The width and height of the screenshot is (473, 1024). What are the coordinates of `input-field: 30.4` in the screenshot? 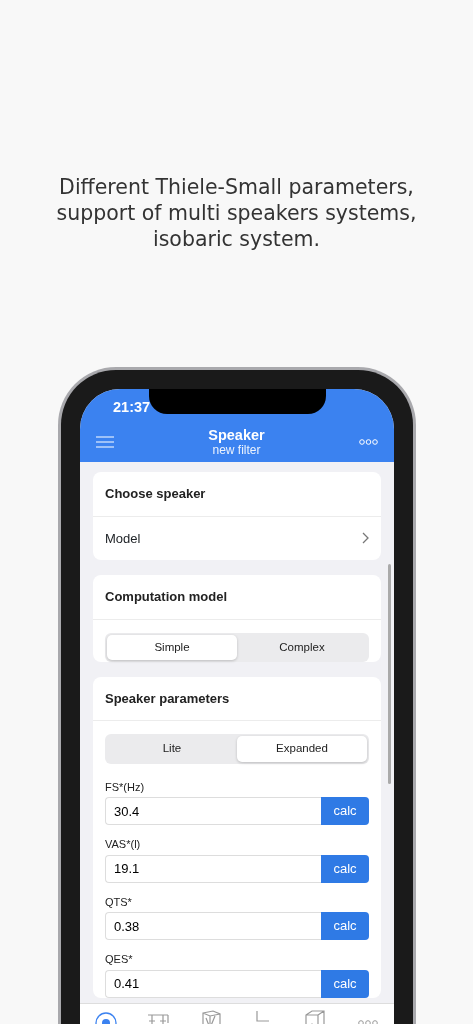 It's located at (213, 811).